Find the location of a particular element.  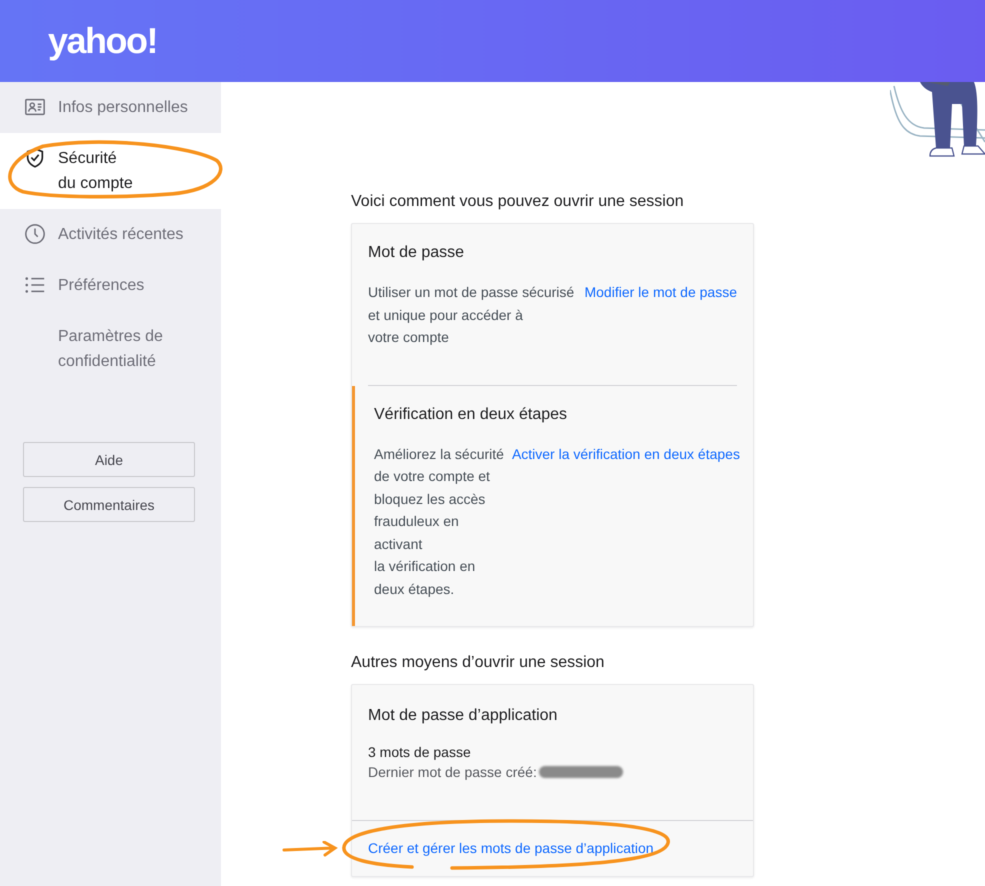

password-count: 3 mots de passe is located at coordinates (420, 752).